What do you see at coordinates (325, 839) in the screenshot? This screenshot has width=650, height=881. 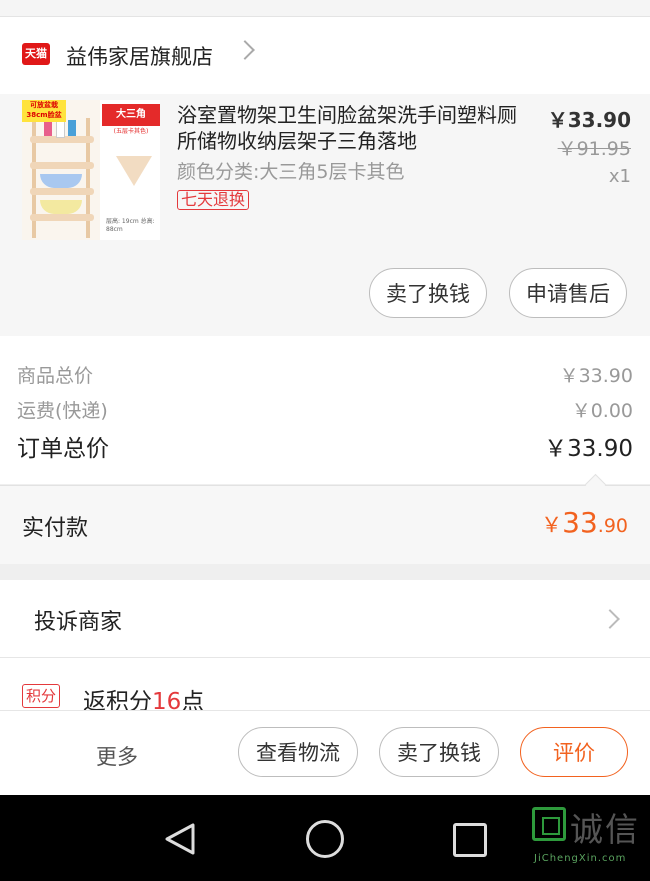 I see `home-icon` at bounding box center [325, 839].